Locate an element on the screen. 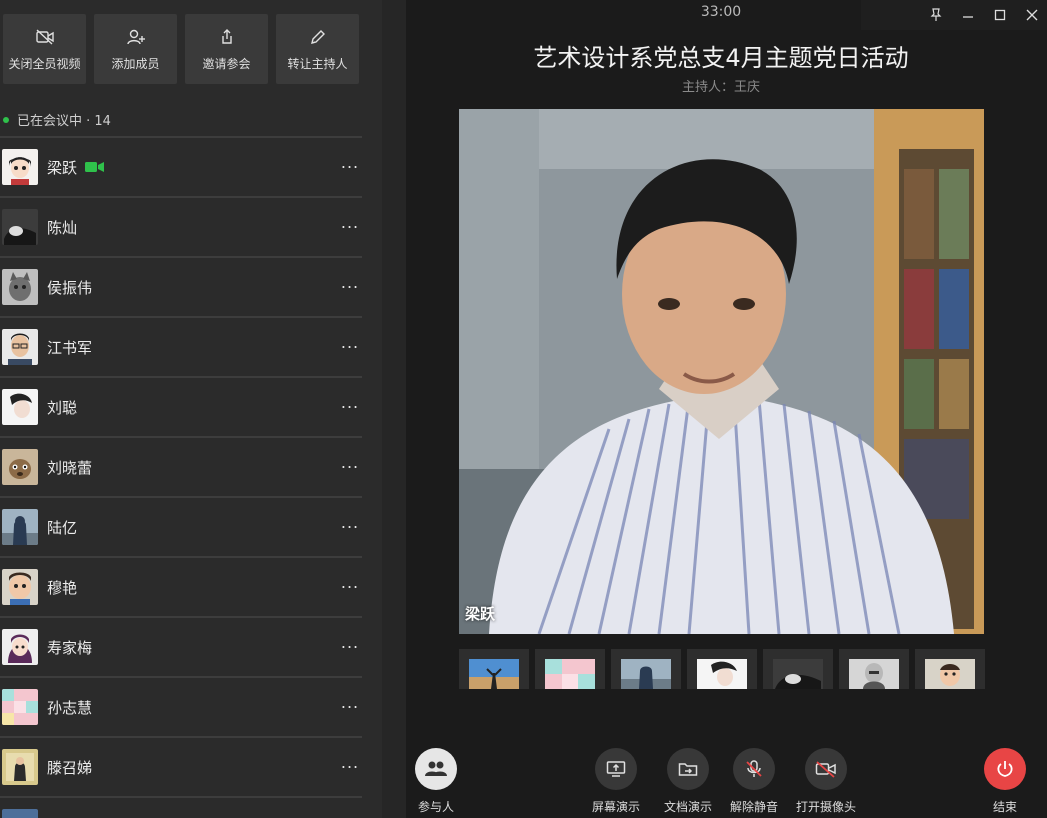 The width and height of the screenshot is (1047, 818). add-member-button: 添加成员 is located at coordinates (135, 49).